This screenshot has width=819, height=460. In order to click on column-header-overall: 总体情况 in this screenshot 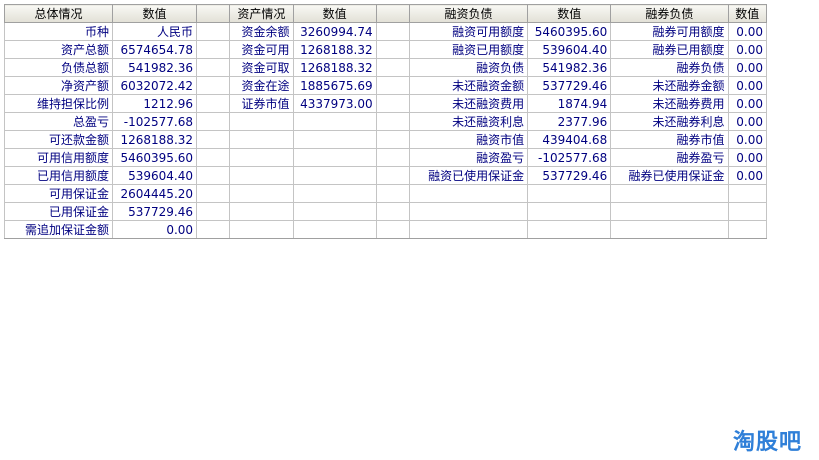, I will do `click(58, 13)`.